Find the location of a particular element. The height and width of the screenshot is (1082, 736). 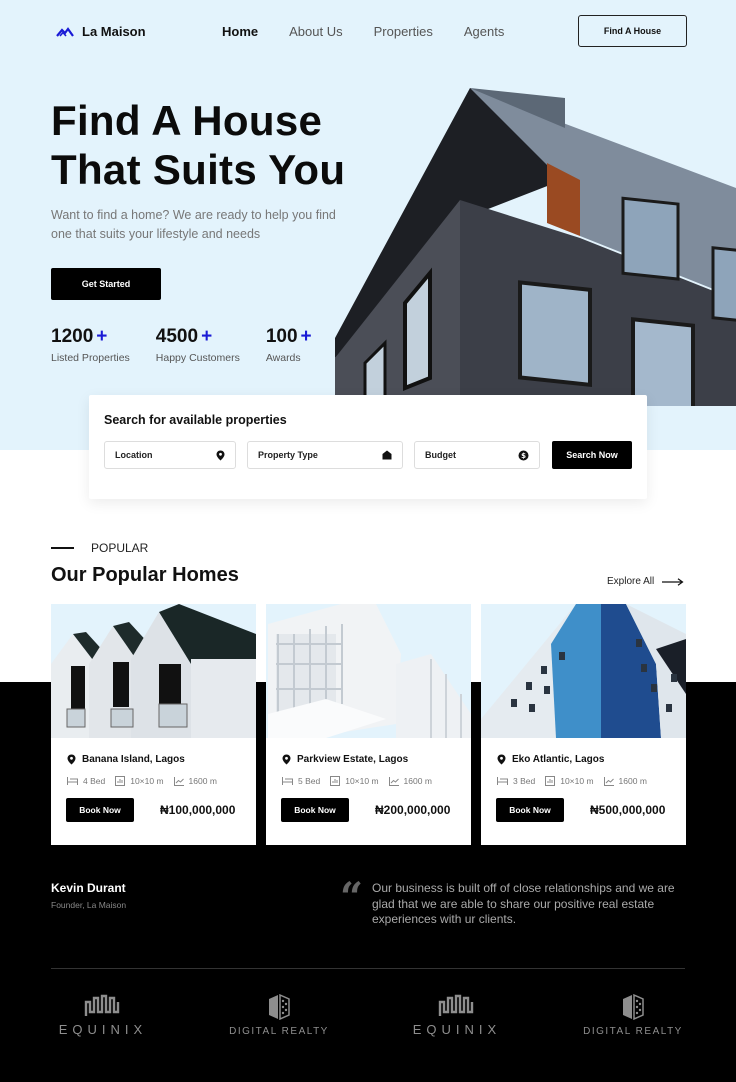

eyebrow-line is located at coordinates (62, 548).